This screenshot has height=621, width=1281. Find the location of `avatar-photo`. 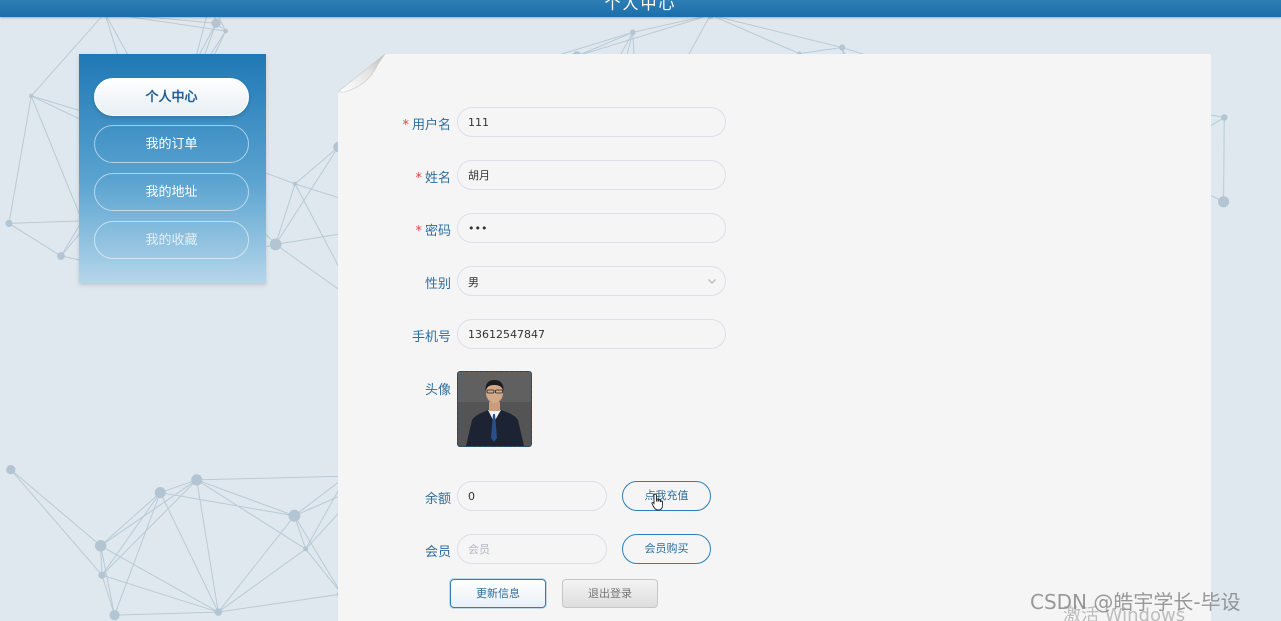

avatar-photo is located at coordinates (494, 409).